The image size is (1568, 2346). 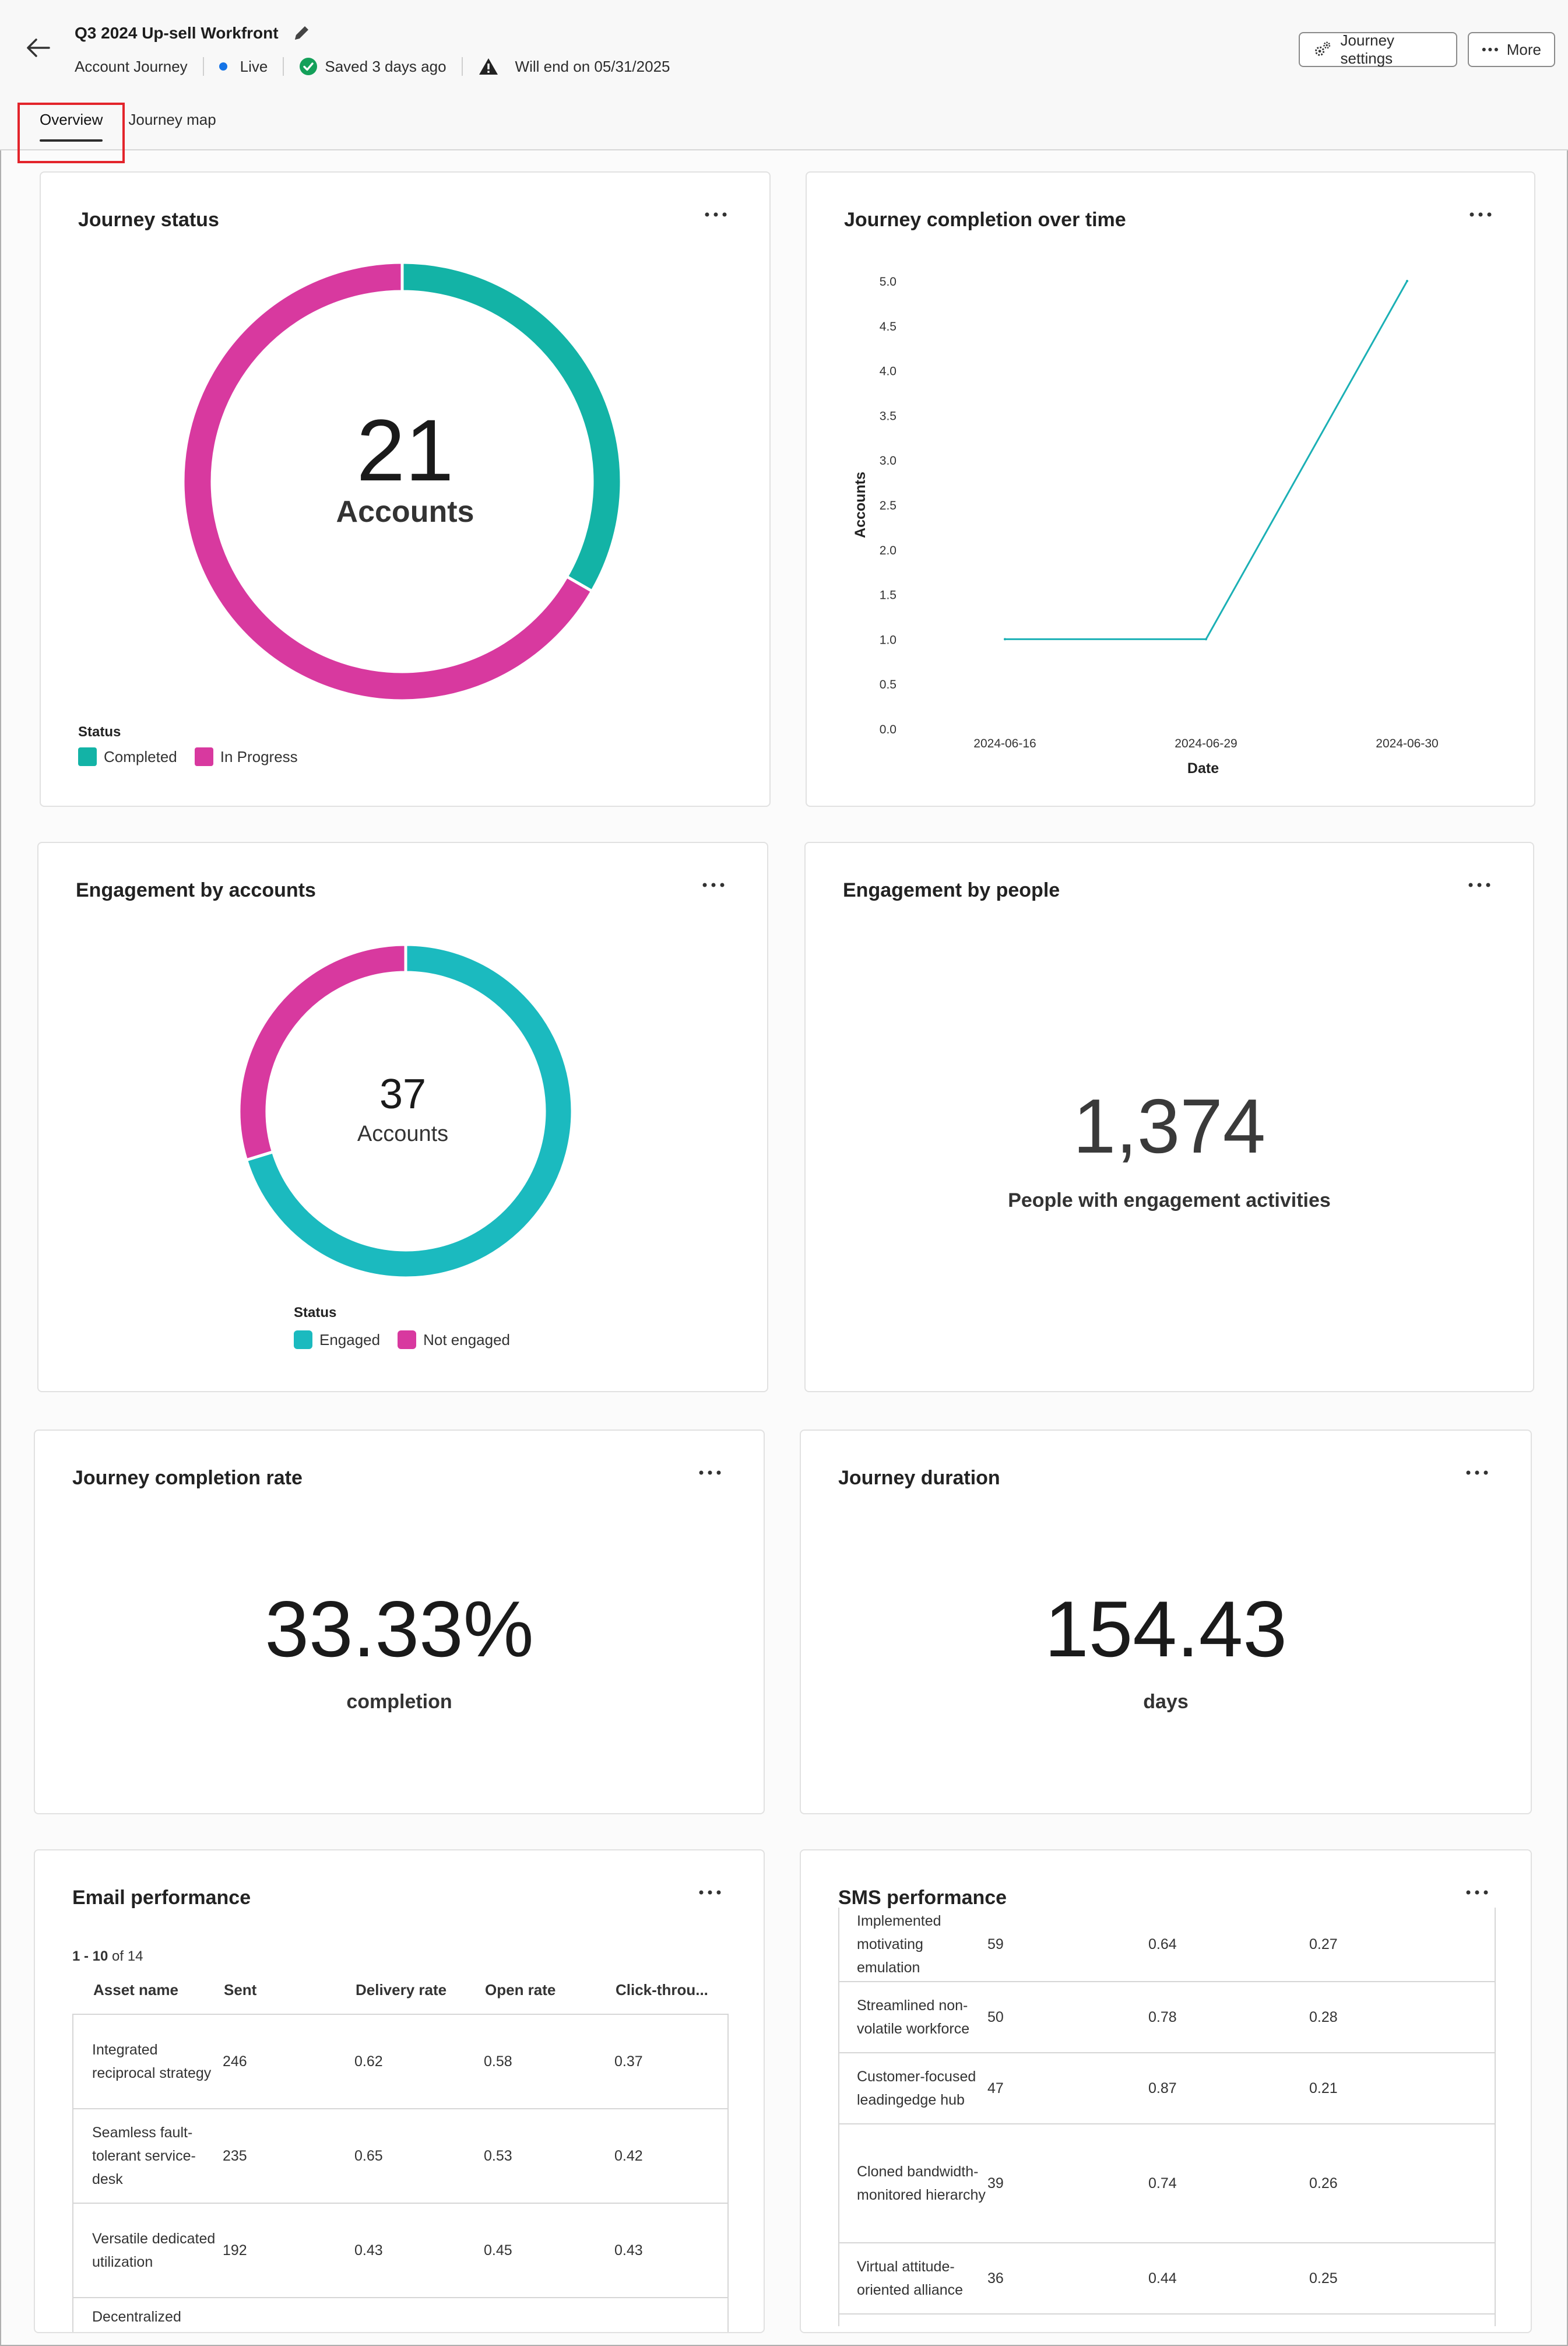 I want to click on duration-value: 154.43, so click(x=1166, y=1629).